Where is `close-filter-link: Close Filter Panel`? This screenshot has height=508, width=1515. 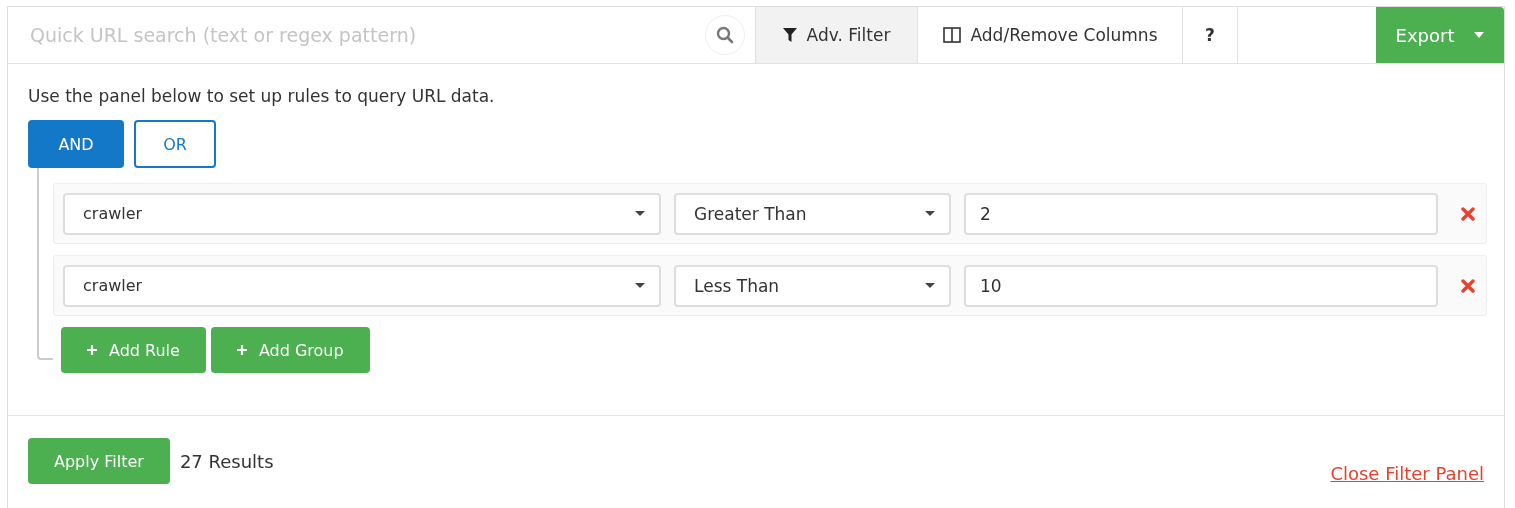 close-filter-link: Close Filter Panel is located at coordinates (1407, 473).